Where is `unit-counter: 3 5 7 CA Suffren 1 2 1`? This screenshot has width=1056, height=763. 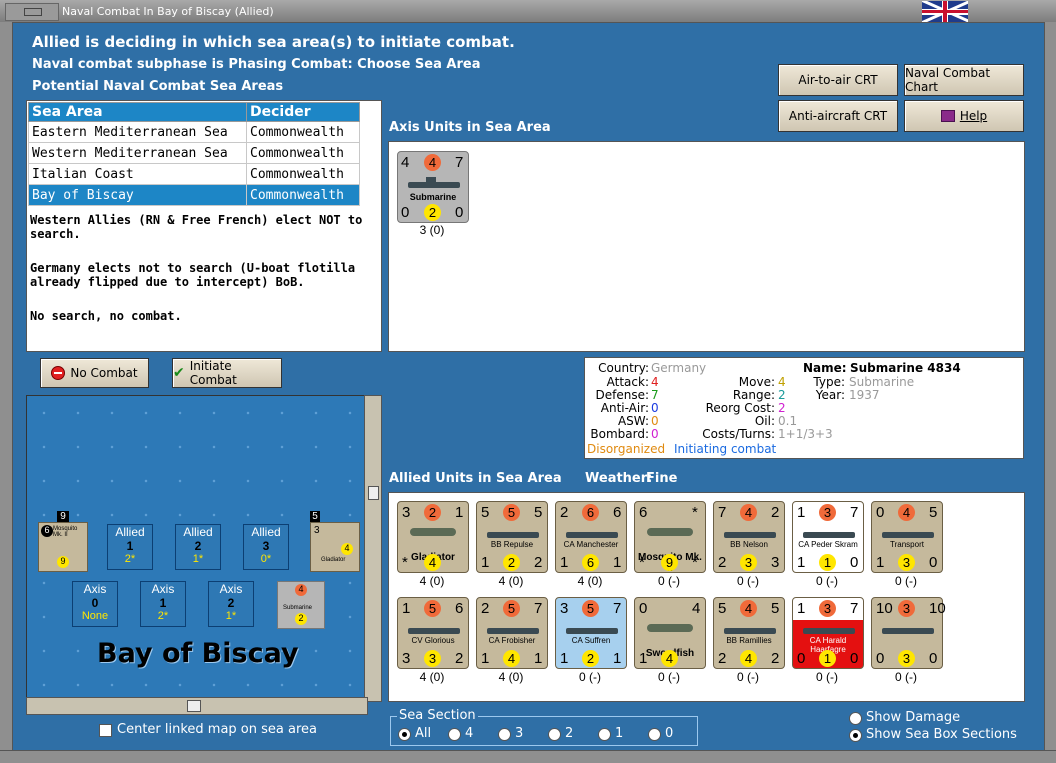 unit-counter: 3 5 7 CA Suffren 1 2 1 is located at coordinates (591, 633).